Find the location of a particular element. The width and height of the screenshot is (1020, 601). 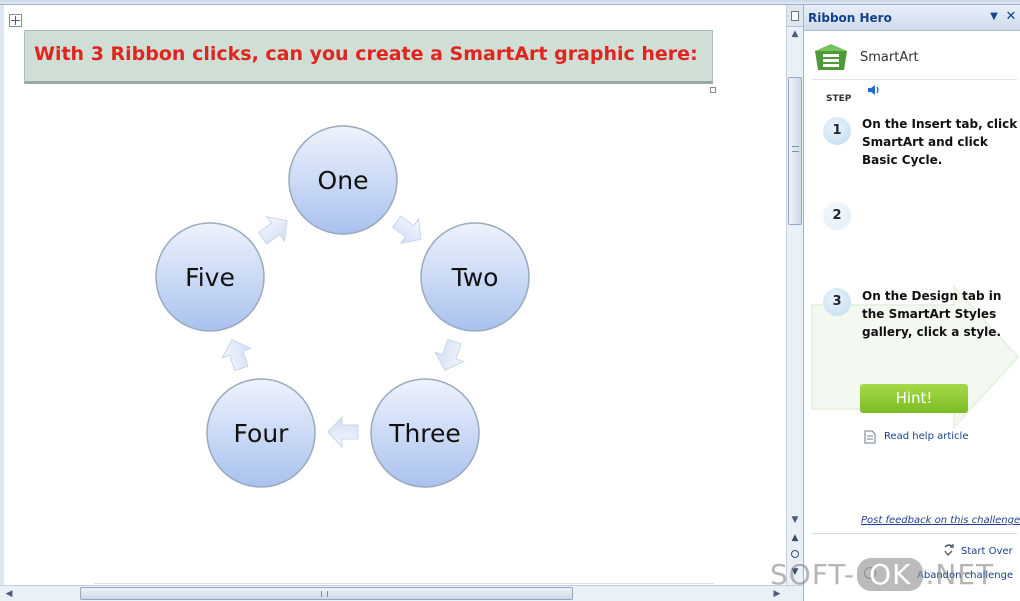

vertical-scroll-thumb is located at coordinates (795, 151).